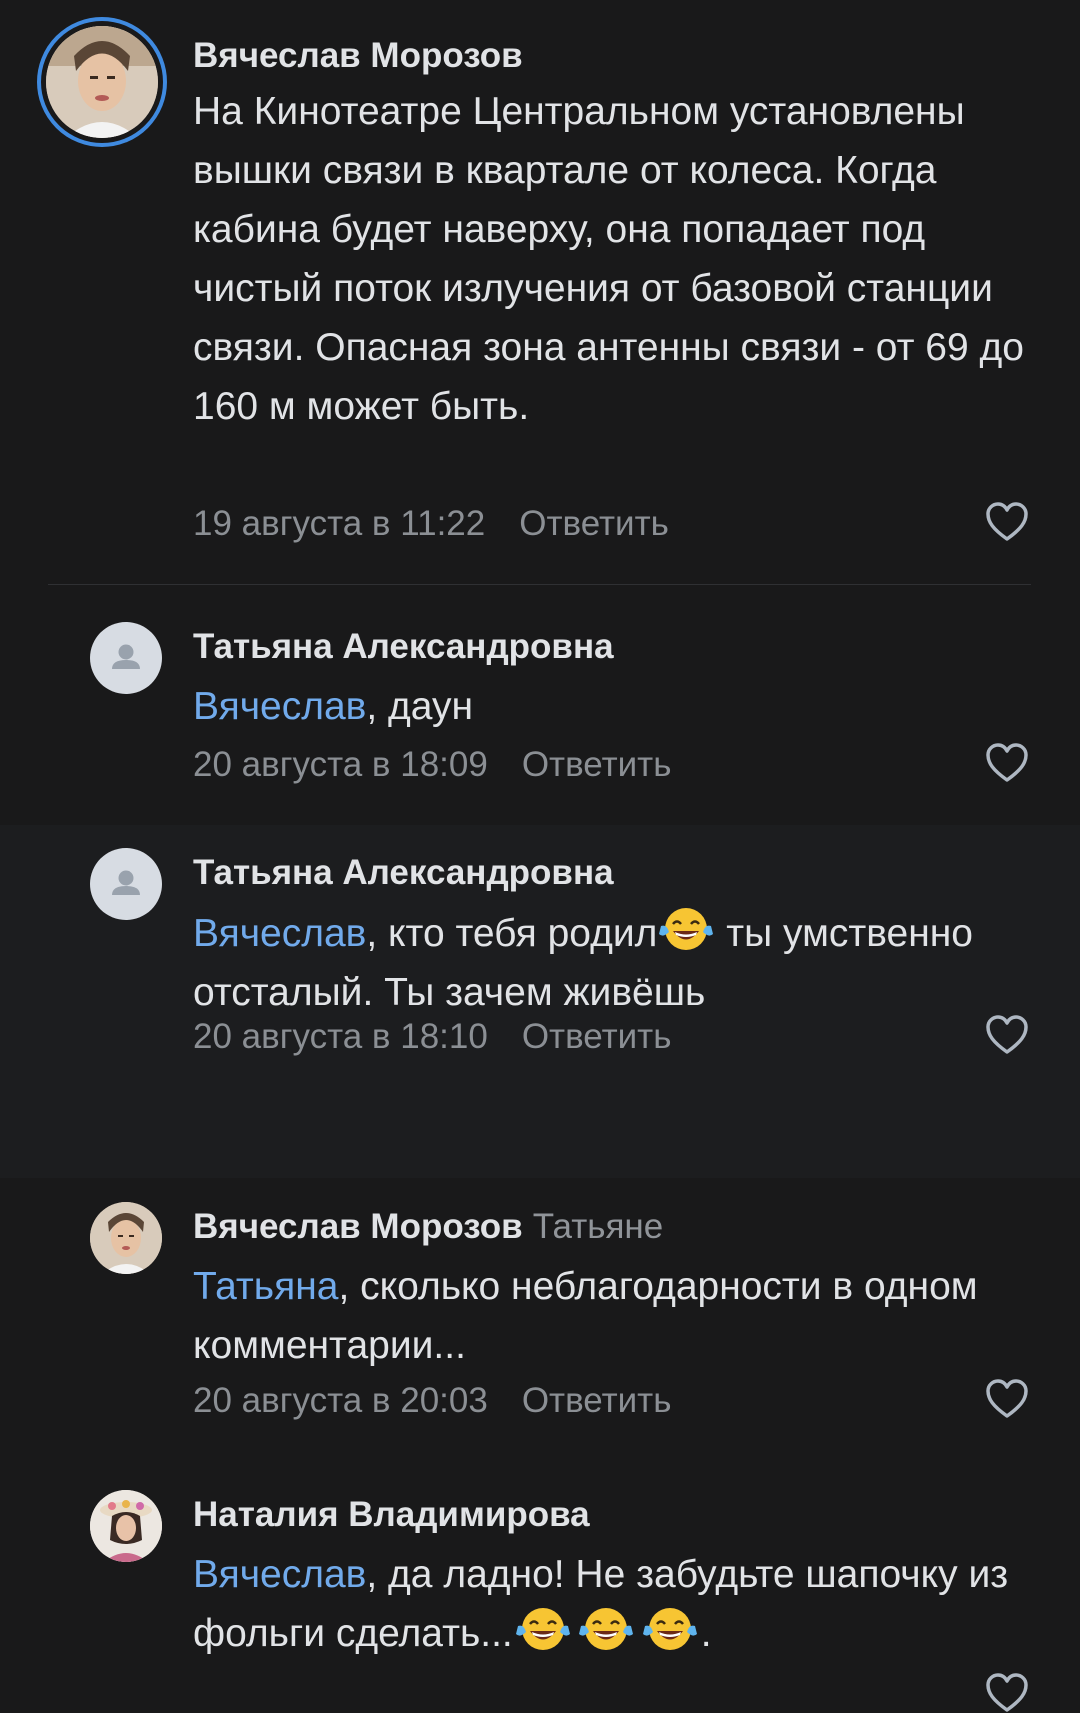 This screenshot has width=1080, height=1713. Describe the element at coordinates (420, 706) in the screenshot. I see `comment-body: , даун` at that location.